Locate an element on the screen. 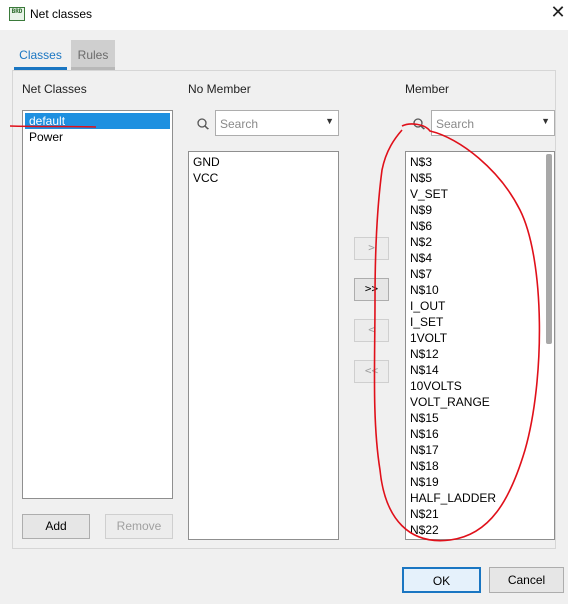 The image size is (568, 604). member-label: Member is located at coordinates (427, 89).